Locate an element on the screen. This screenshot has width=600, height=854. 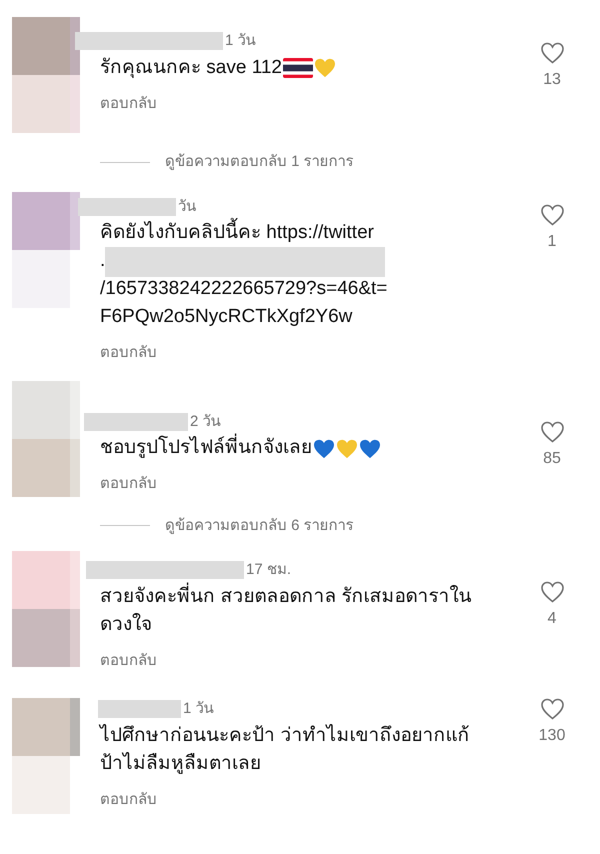
like-count: 85 is located at coordinates (552, 458).